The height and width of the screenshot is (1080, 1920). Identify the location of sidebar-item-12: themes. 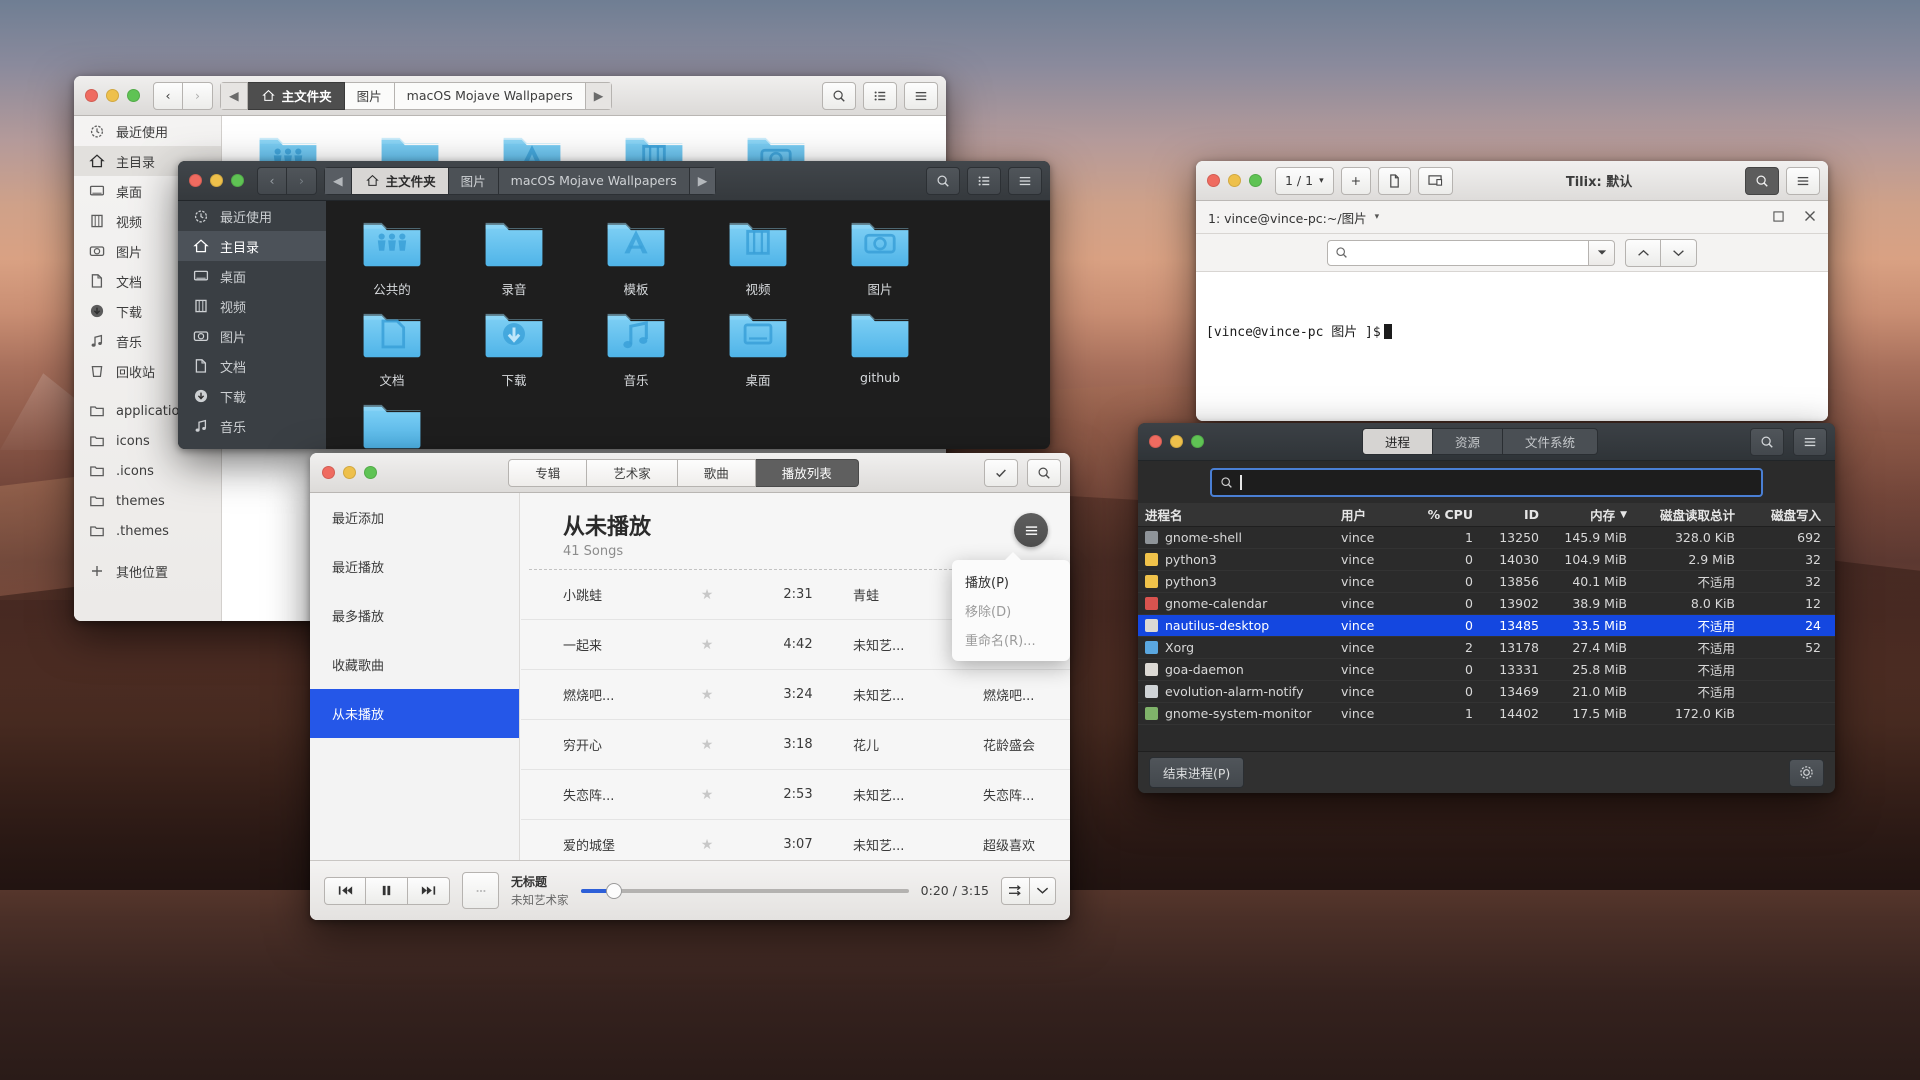
(147, 501).